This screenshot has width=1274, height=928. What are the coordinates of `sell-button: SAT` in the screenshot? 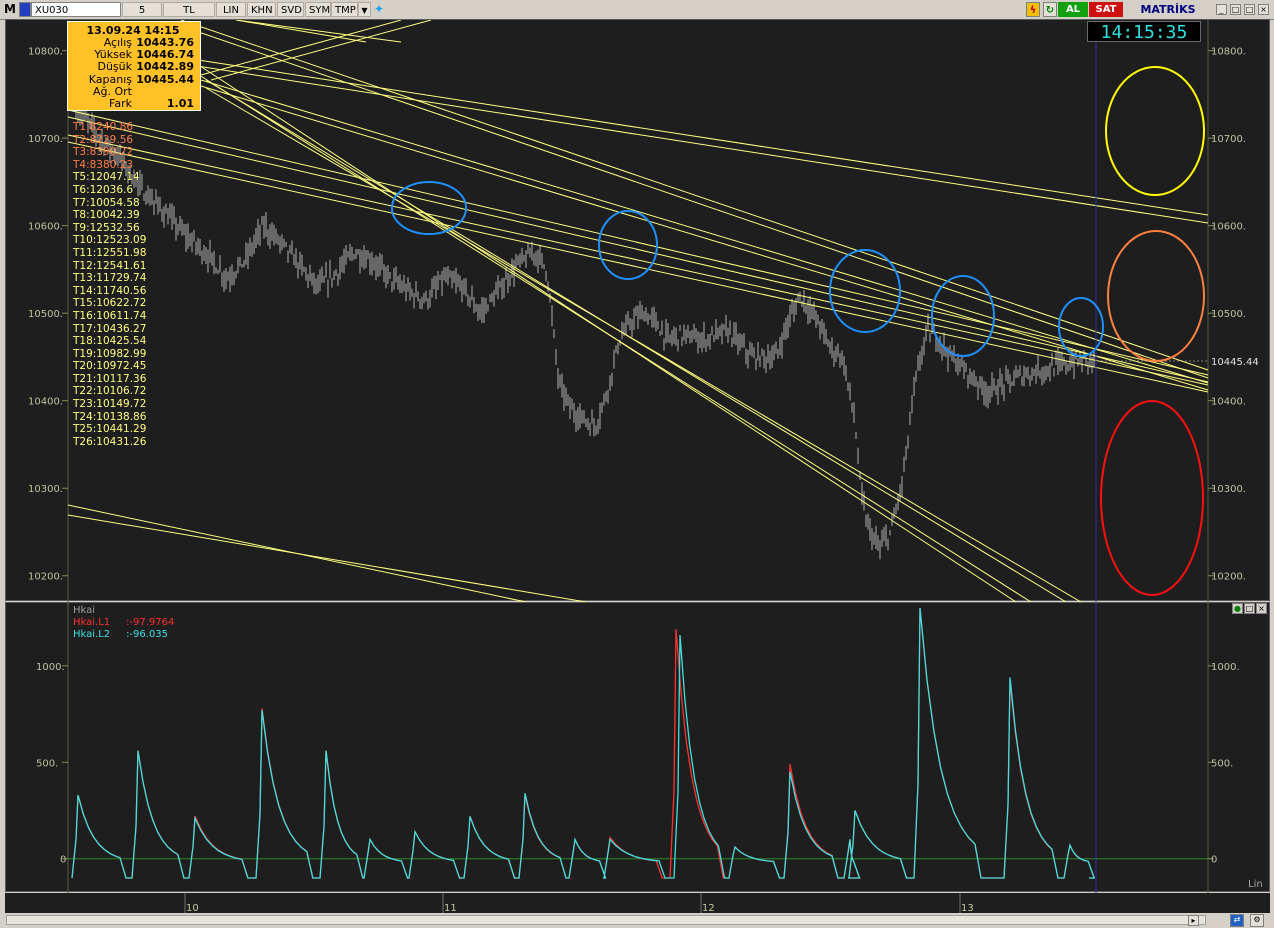 It's located at (1106, 9).